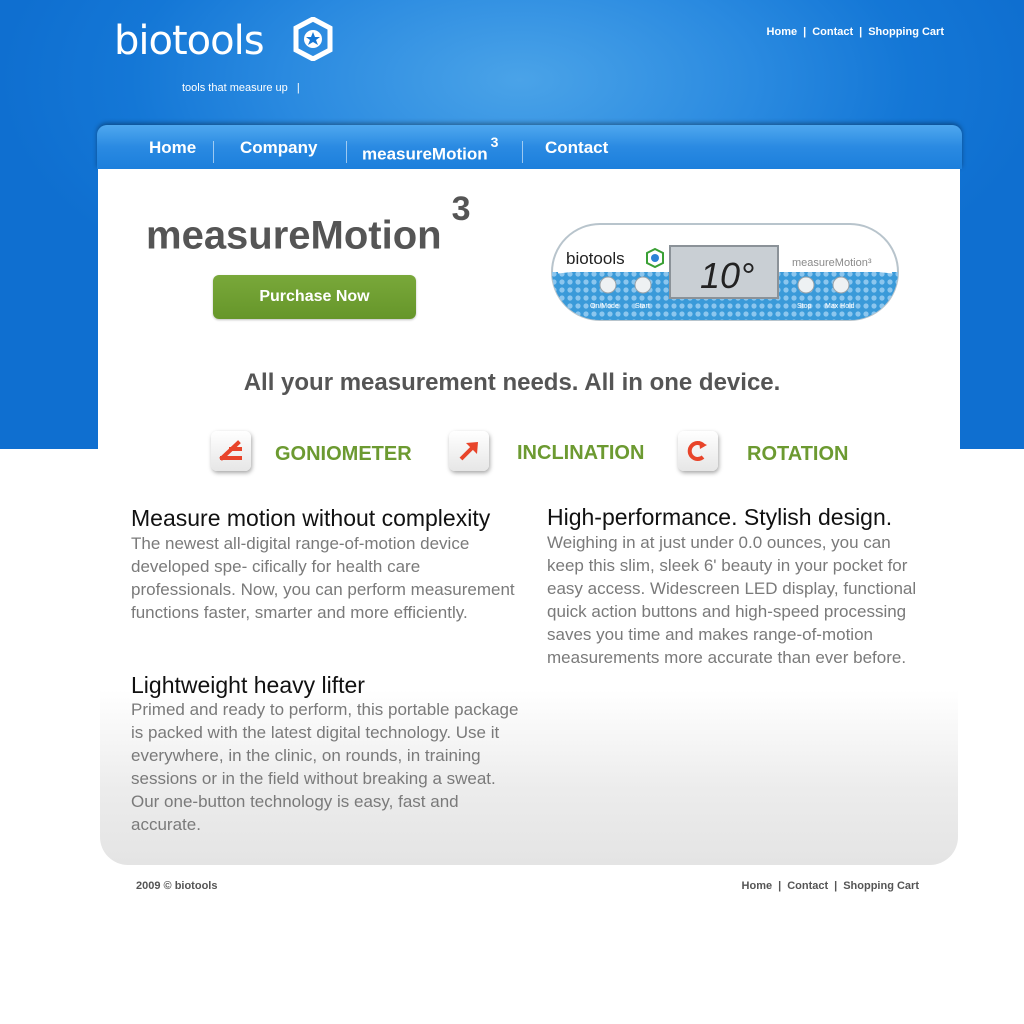 The height and width of the screenshot is (1024, 1024). What do you see at coordinates (832, 32) in the screenshot?
I see `top-link-contact: Contact` at bounding box center [832, 32].